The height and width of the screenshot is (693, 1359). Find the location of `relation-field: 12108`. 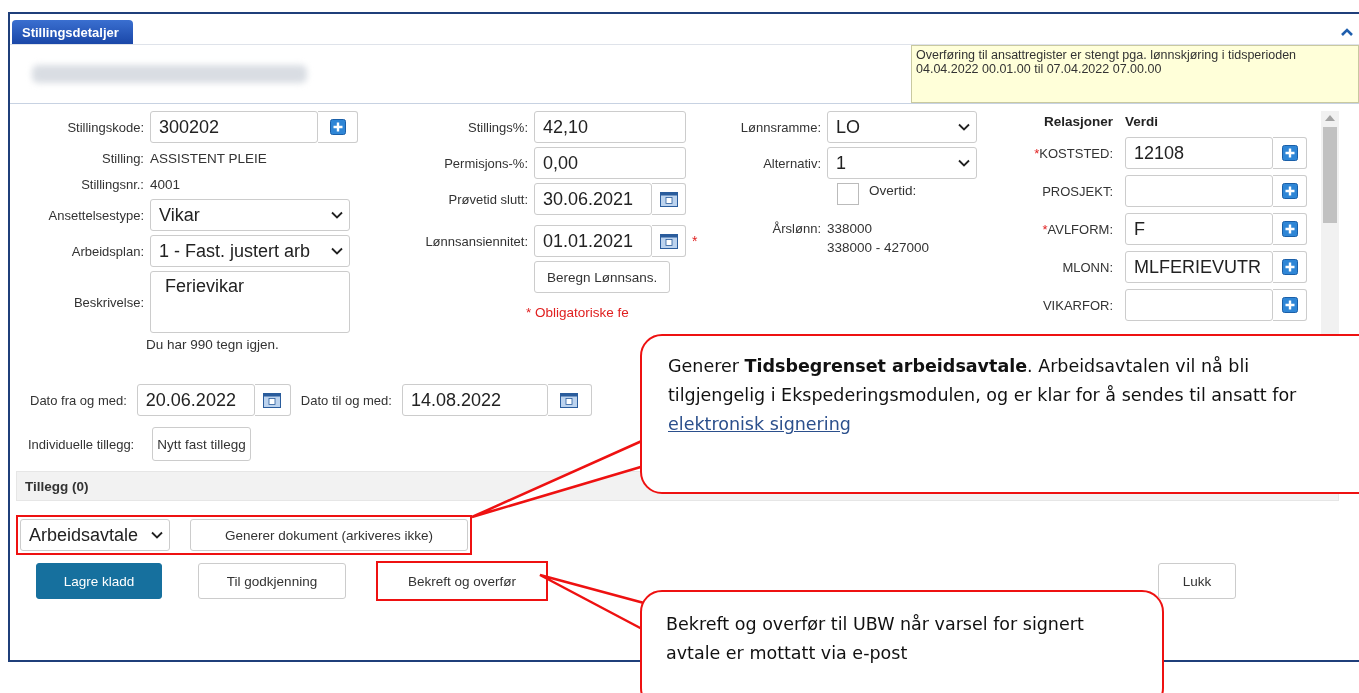

relation-field: 12108 is located at coordinates (1199, 153).